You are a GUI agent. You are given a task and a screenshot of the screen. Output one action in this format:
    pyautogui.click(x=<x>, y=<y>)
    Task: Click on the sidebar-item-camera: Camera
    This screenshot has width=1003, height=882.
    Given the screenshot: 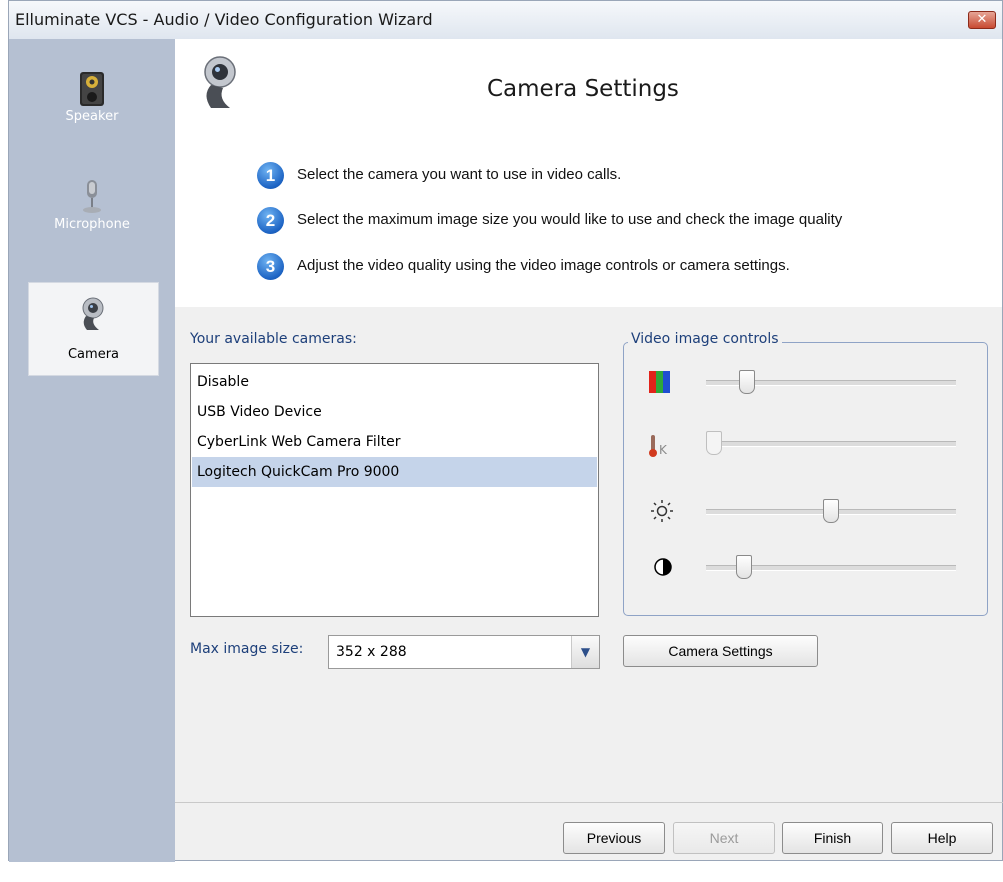 What is the action you would take?
    pyautogui.click(x=93, y=329)
    